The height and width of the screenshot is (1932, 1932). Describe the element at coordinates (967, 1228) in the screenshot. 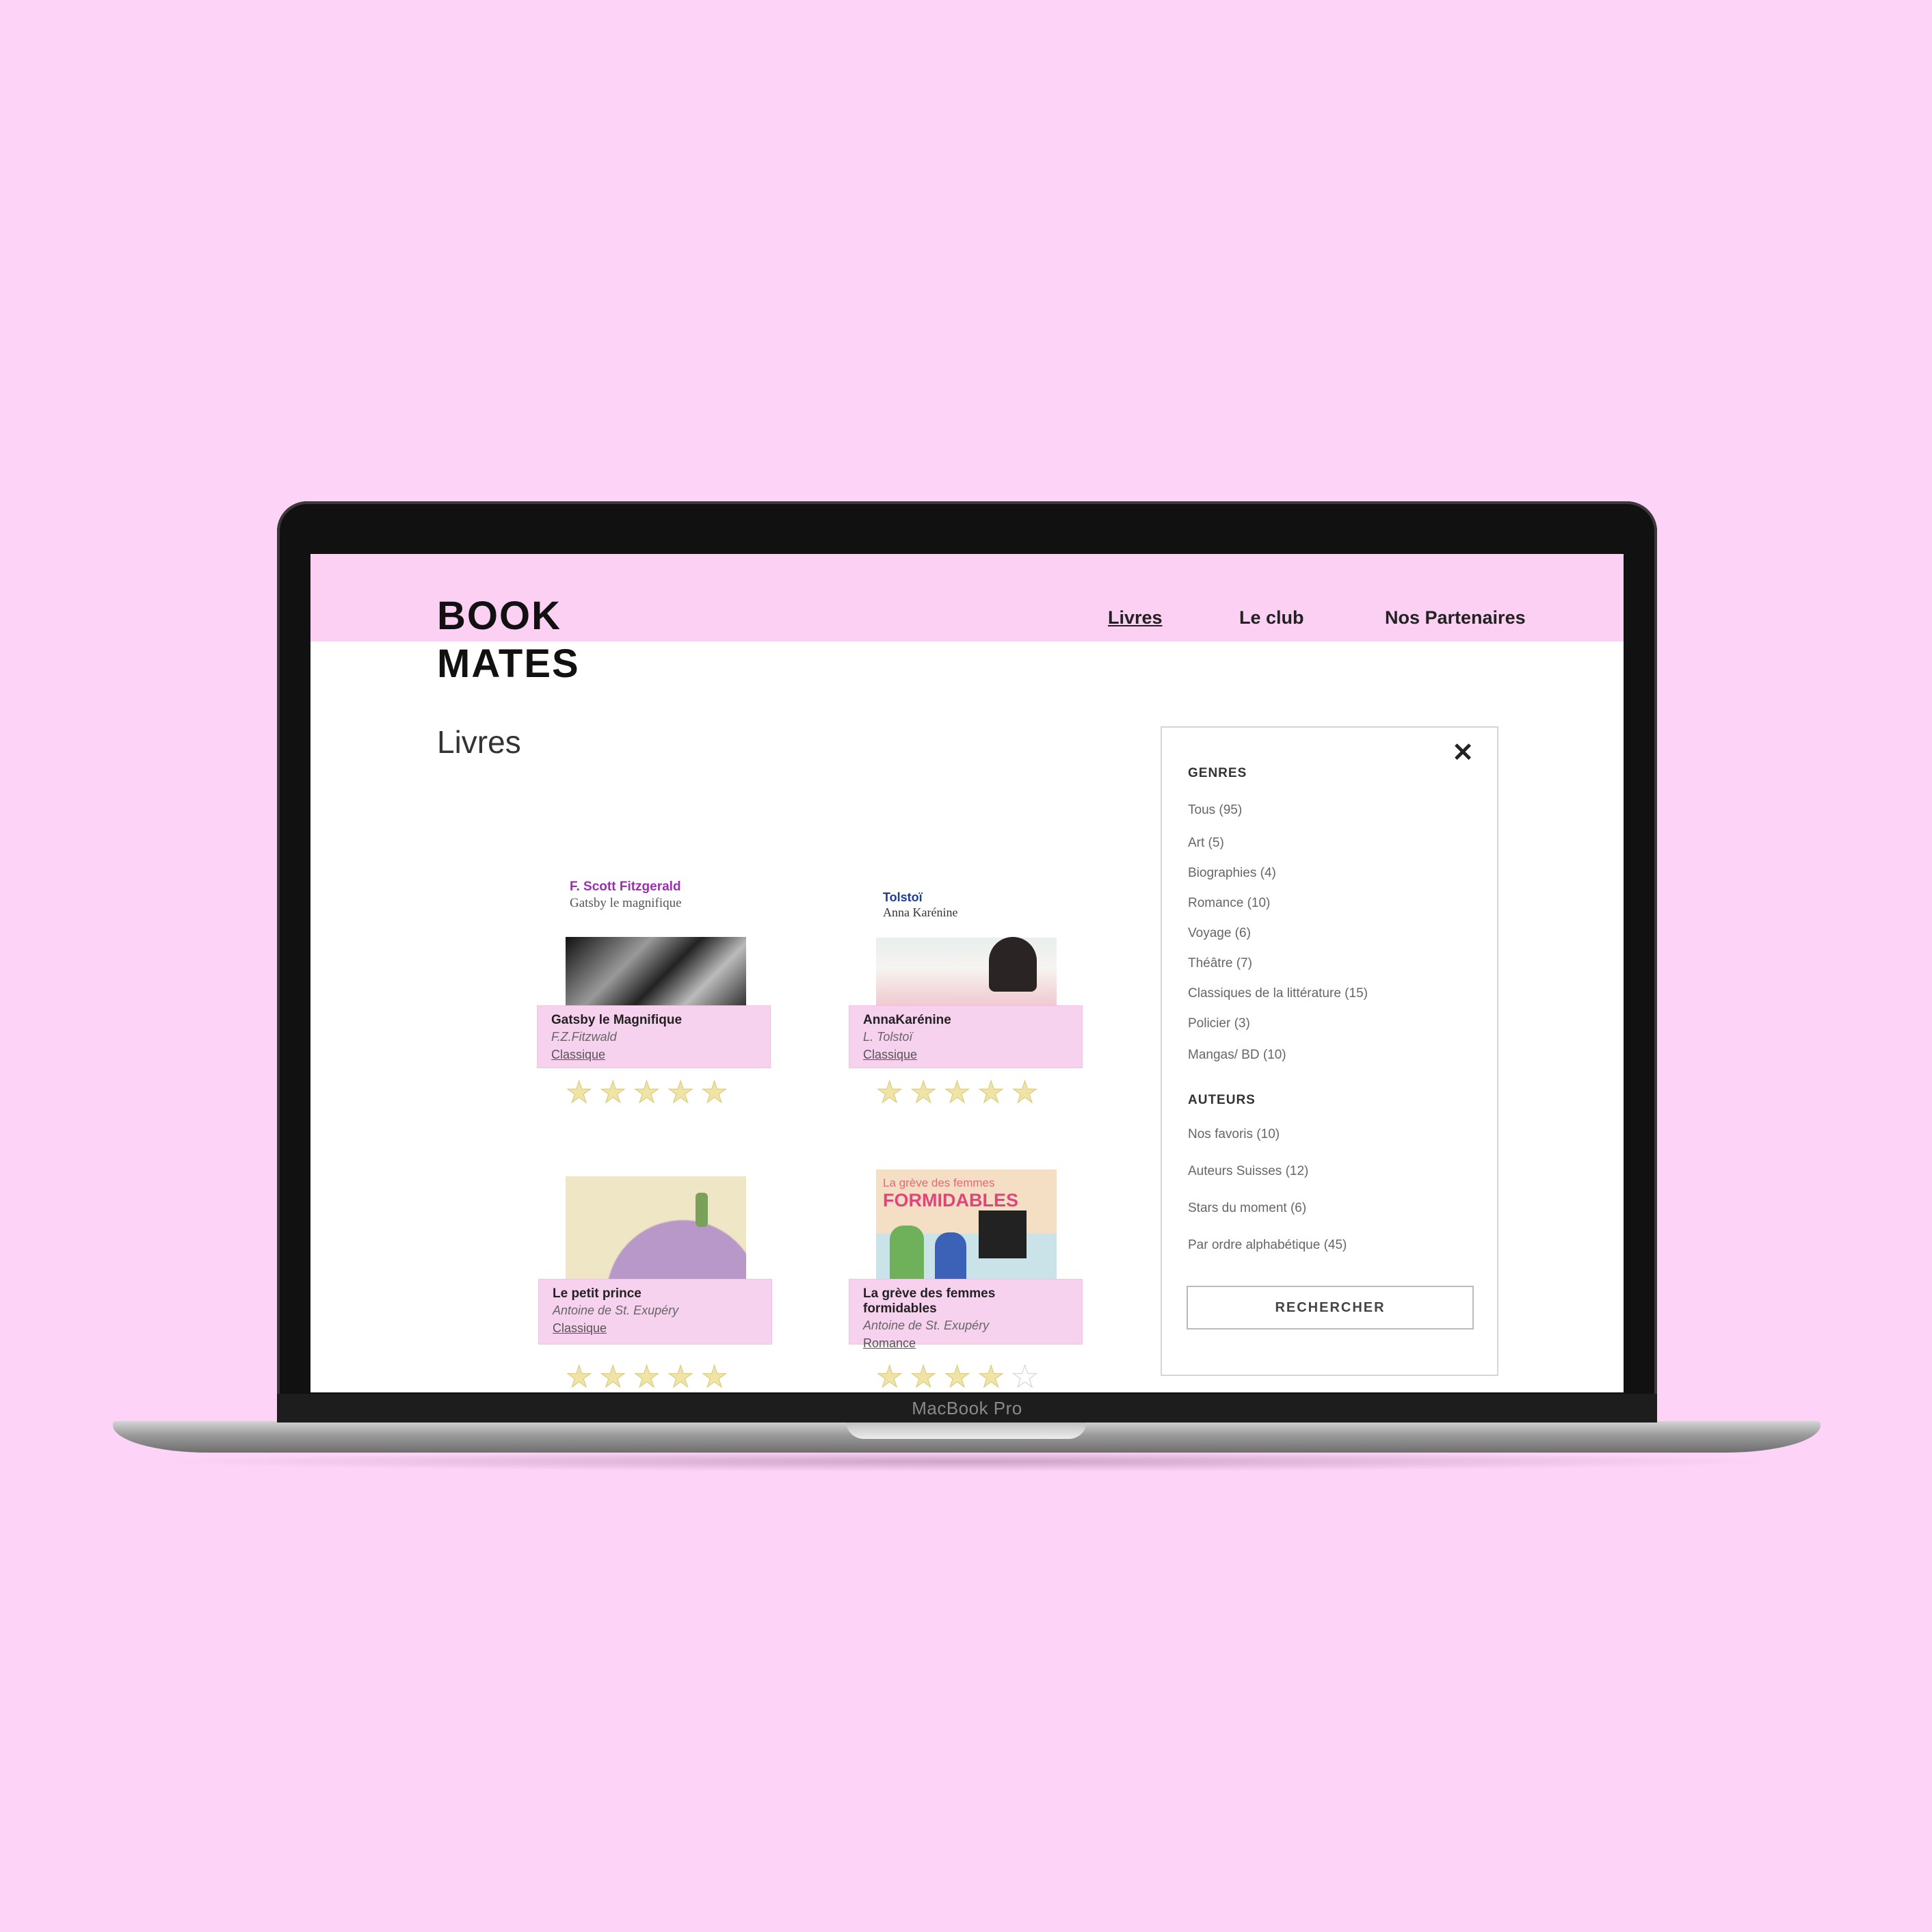

I see `book-cover: La grève des femmes FORMIDABLES` at that location.